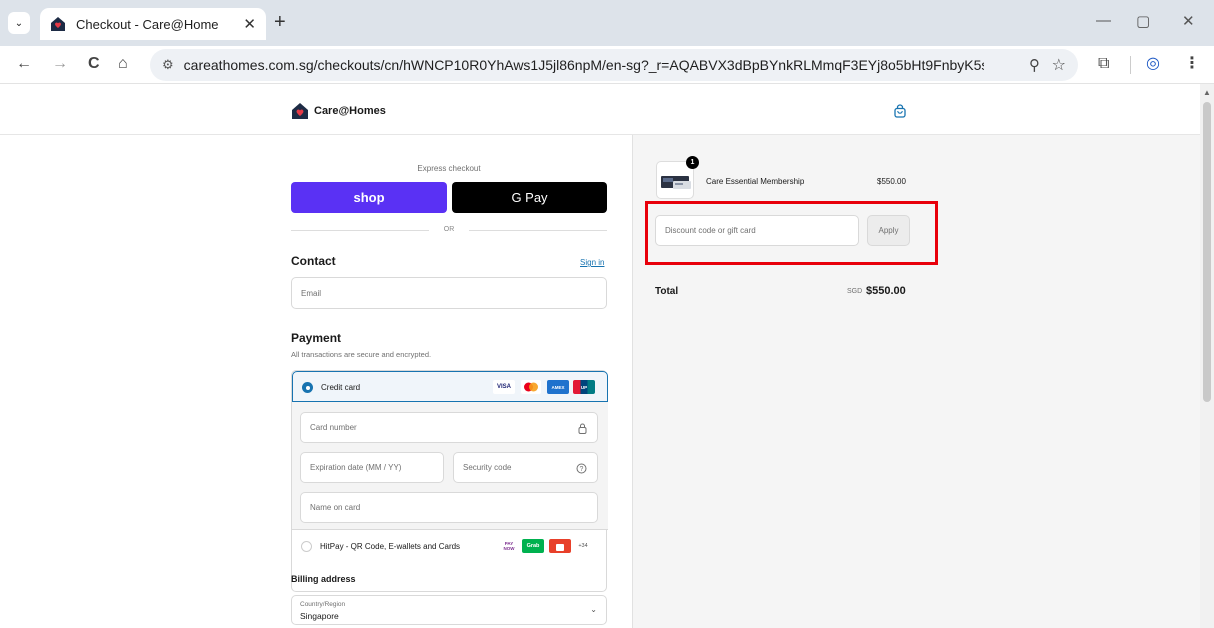  I want to click on tab-search-button: ⌄, so click(19, 23).